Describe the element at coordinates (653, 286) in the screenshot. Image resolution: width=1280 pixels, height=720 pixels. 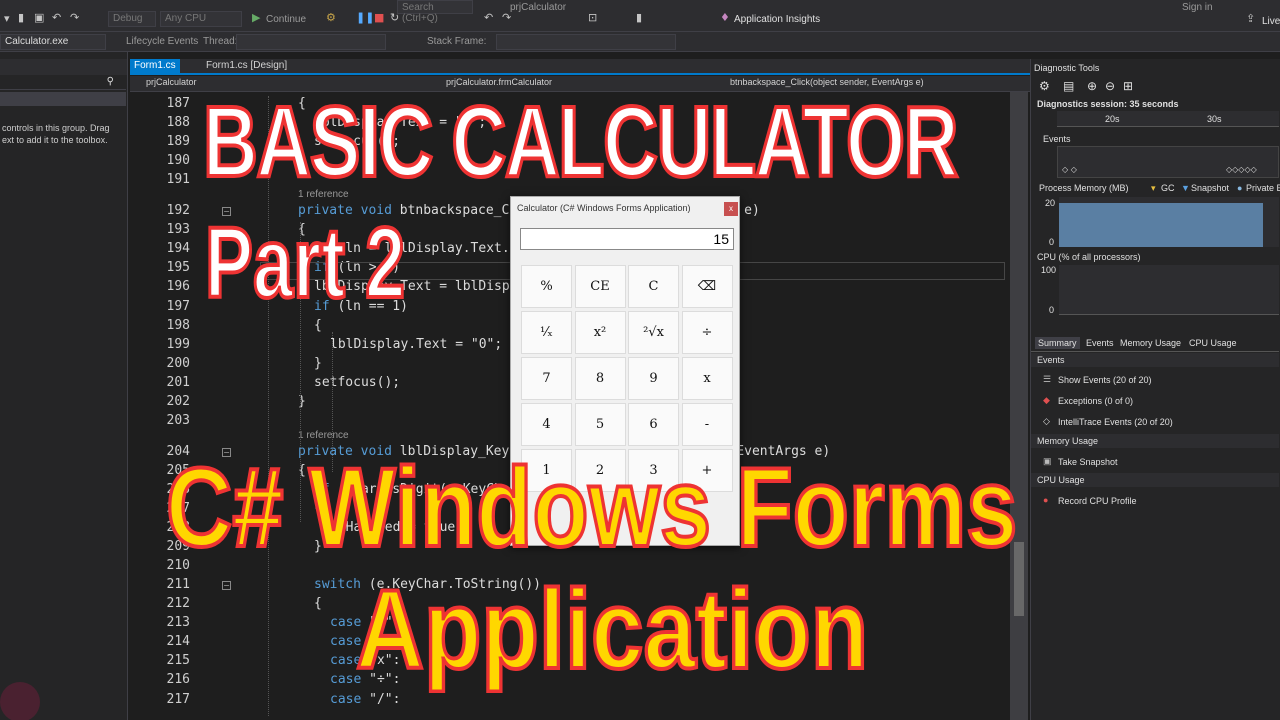
I see `clear-button: C` at that location.